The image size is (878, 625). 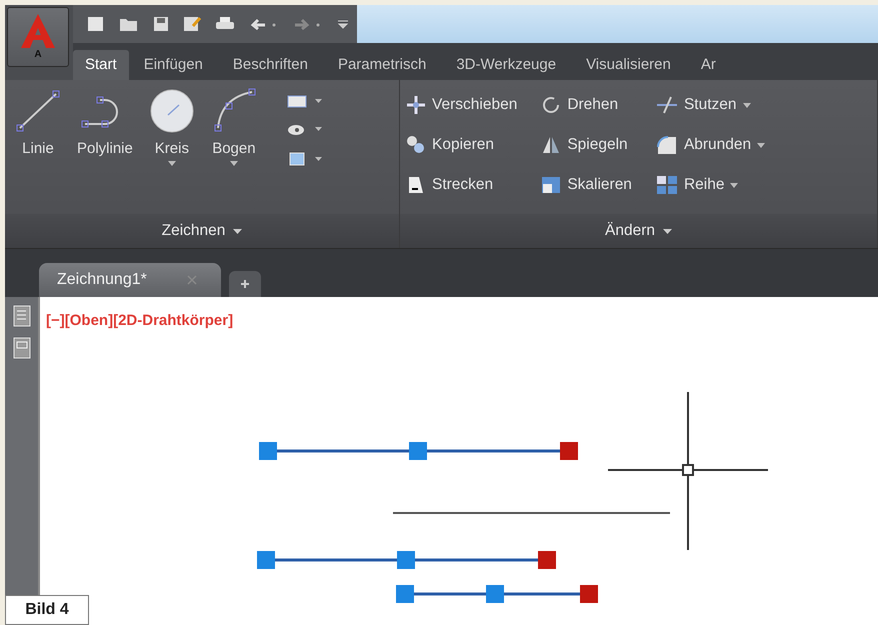 I want to click on rectangle-icon, so click(x=296, y=101).